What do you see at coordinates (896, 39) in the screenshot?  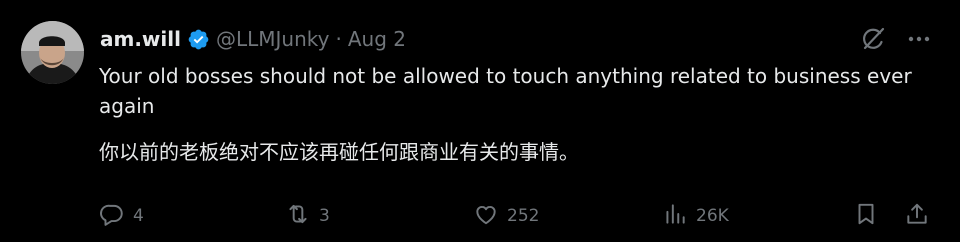 I see `header-actions` at bounding box center [896, 39].